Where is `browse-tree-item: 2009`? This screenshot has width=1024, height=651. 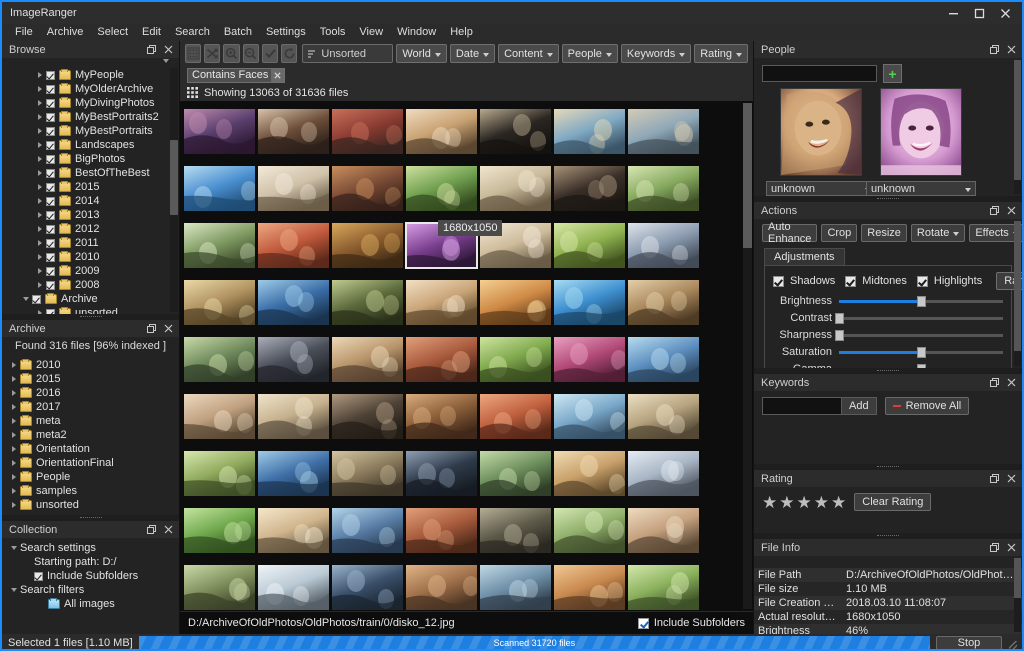 browse-tree-item: 2009 is located at coordinates (90, 271).